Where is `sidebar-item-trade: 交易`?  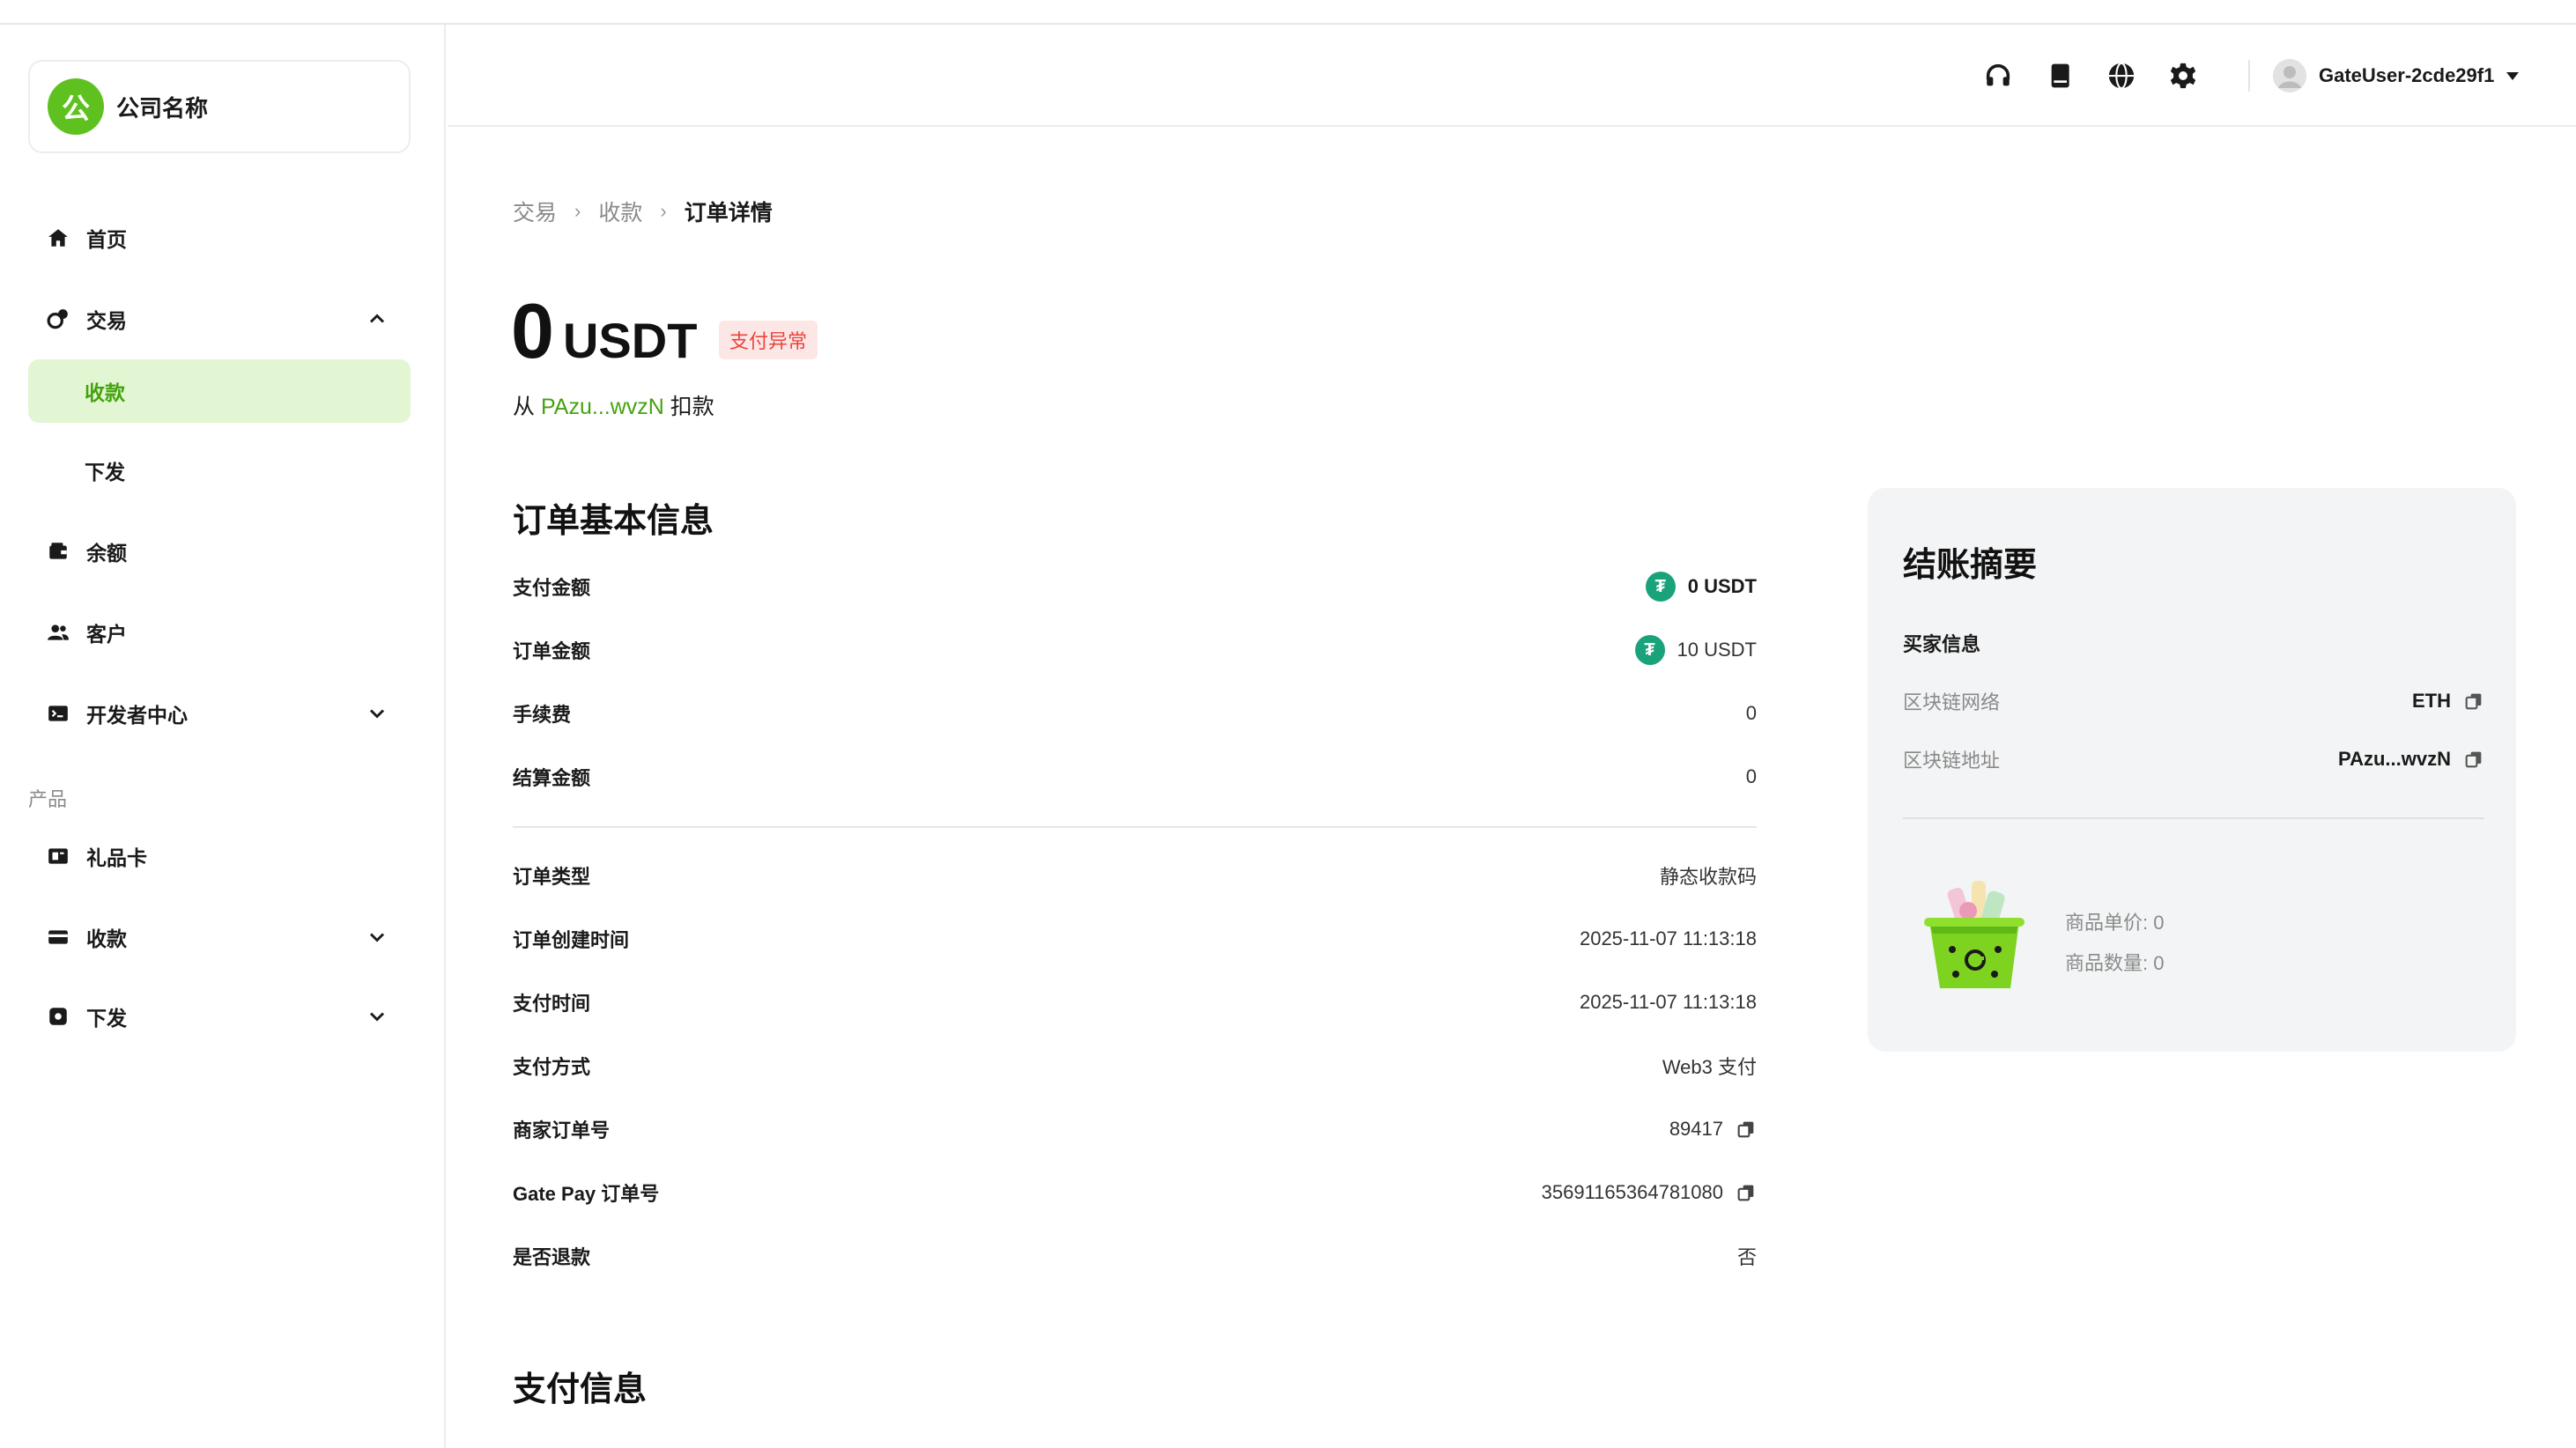
sidebar-item-trade: 交易 is located at coordinates (220, 319).